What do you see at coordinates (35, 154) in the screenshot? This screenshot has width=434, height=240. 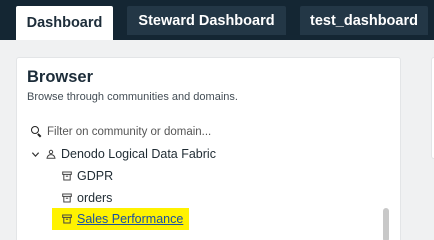 I see `chevron-down-icon` at bounding box center [35, 154].